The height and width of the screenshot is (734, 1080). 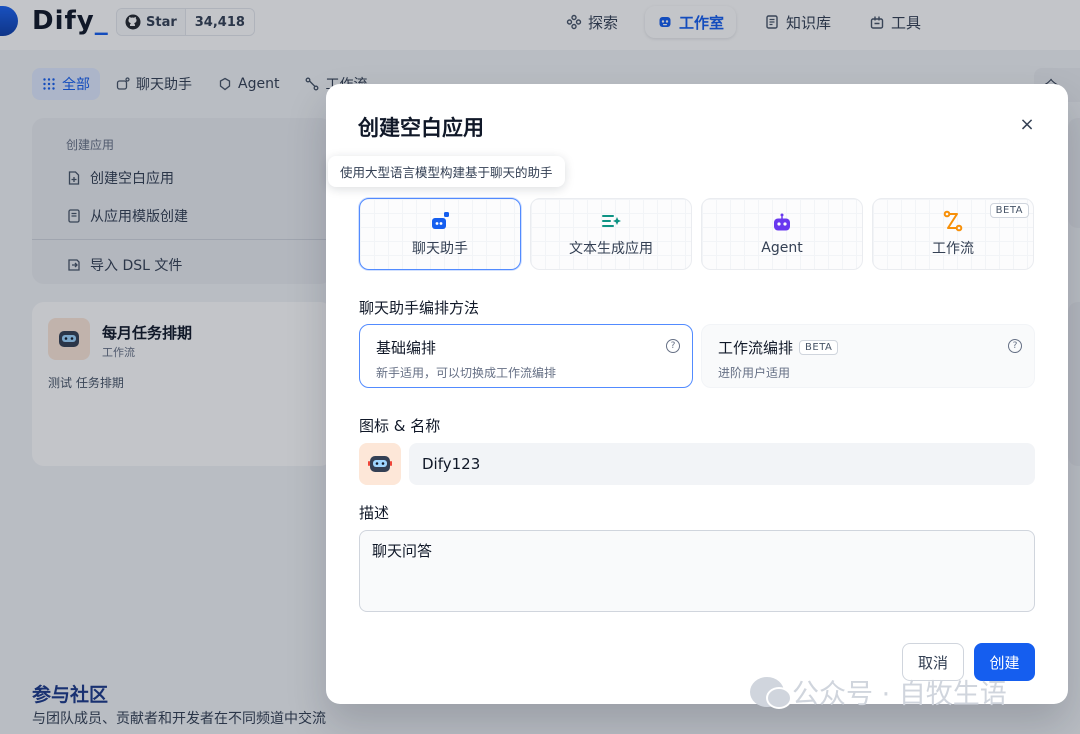 What do you see at coordinates (421, 128) in the screenshot?
I see `modal-title: 创建空白应用` at bounding box center [421, 128].